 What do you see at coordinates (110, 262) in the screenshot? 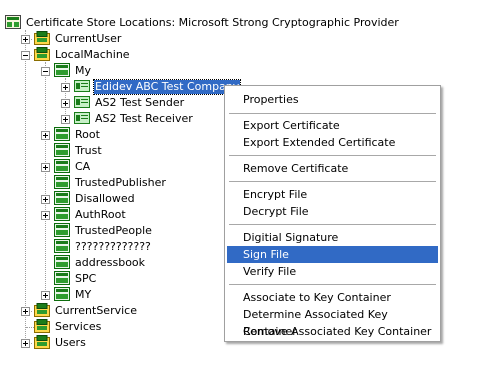
I see `tree-item-label: addressbook` at bounding box center [110, 262].